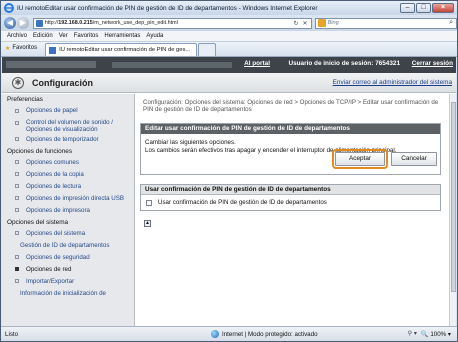  Describe the element at coordinates (122, 36) in the screenshot. I see `menu-herramientas: Herramientas` at that location.